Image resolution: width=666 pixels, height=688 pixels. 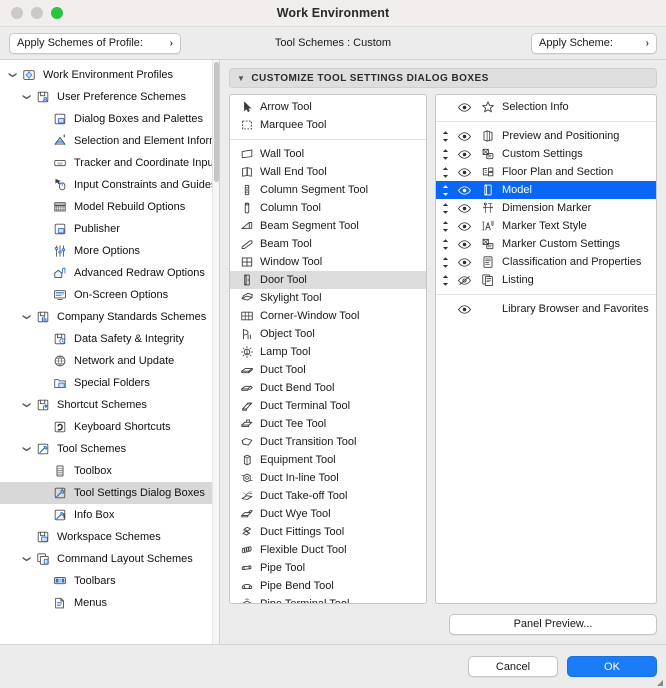 I want to click on tool-list-item: Duct Bend Tool, so click(x=328, y=388).